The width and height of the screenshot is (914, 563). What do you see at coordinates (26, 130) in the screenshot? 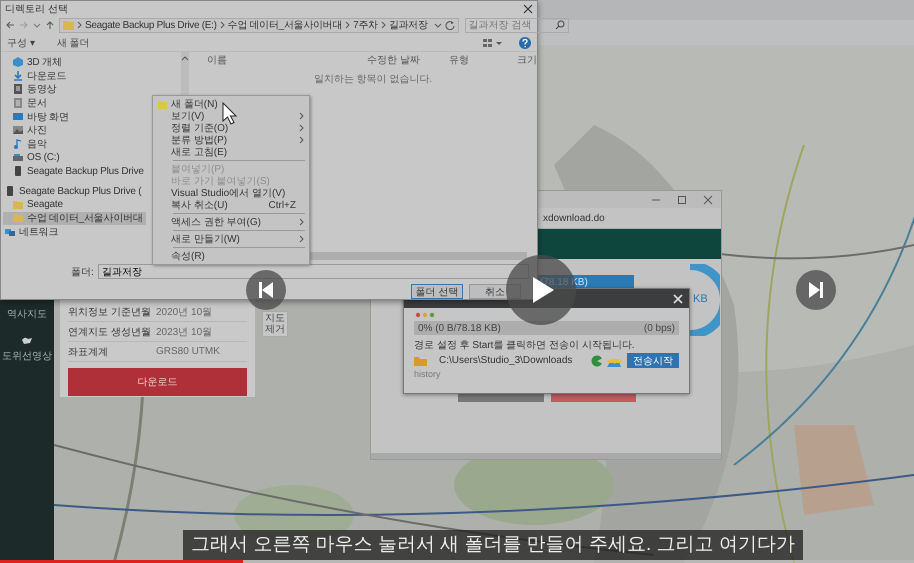
I see `nav-item: 사진` at bounding box center [26, 130].